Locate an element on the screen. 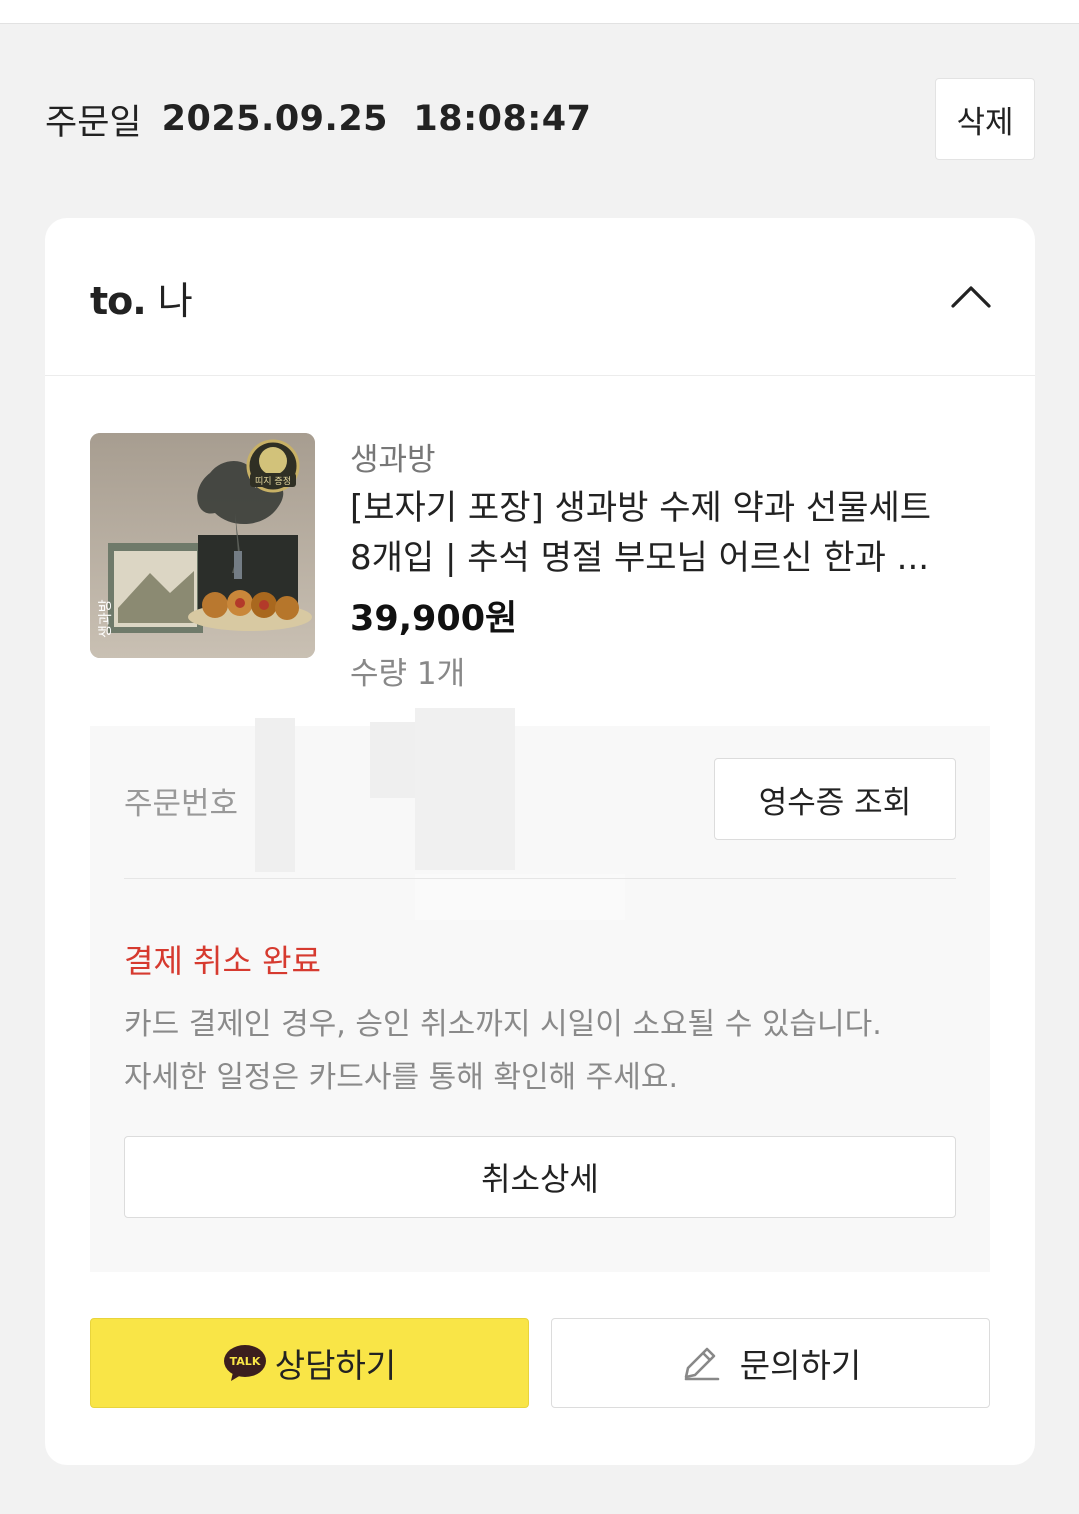  recipient-header: to. 나 is located at coordinates (540, 297).